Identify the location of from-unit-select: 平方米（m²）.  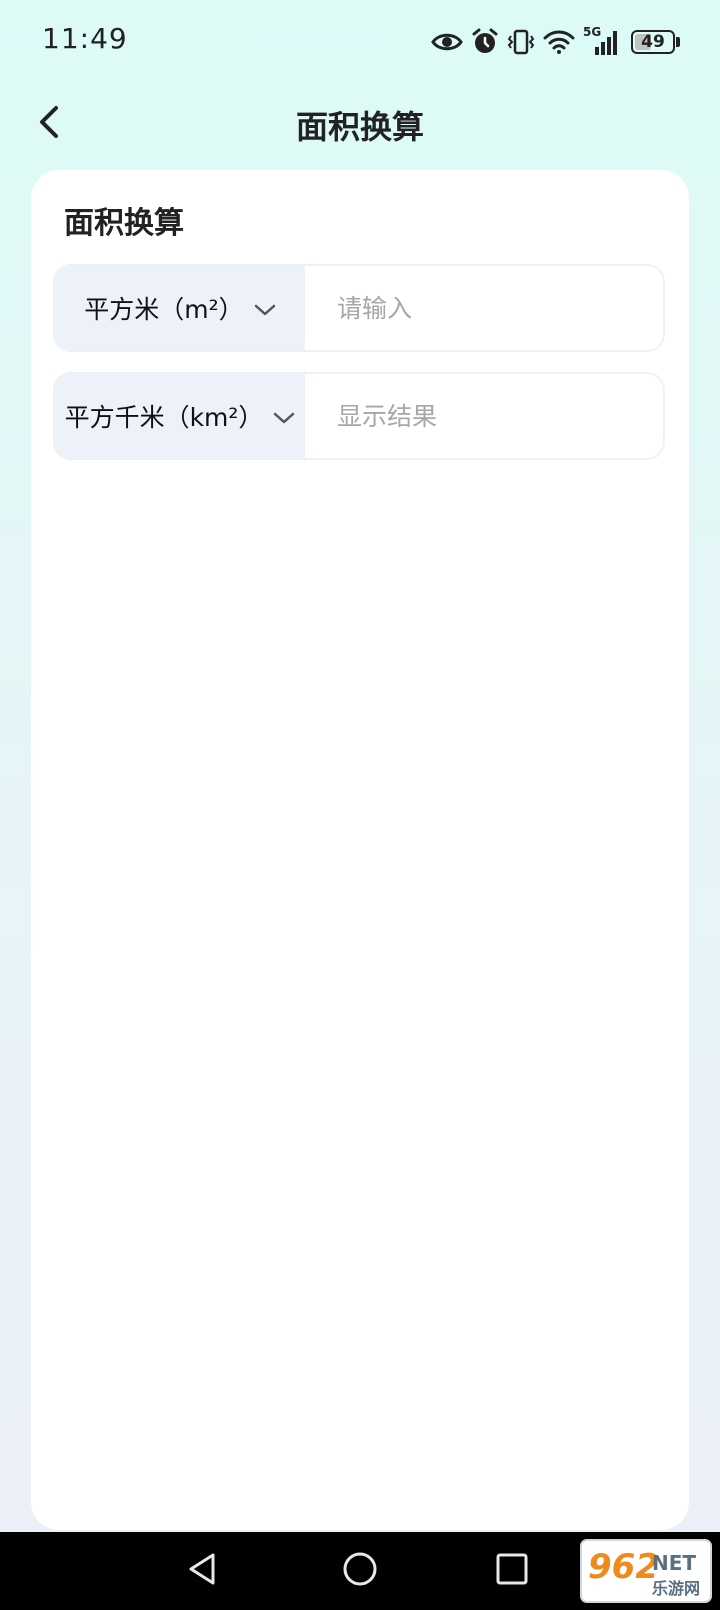
(180, 308).